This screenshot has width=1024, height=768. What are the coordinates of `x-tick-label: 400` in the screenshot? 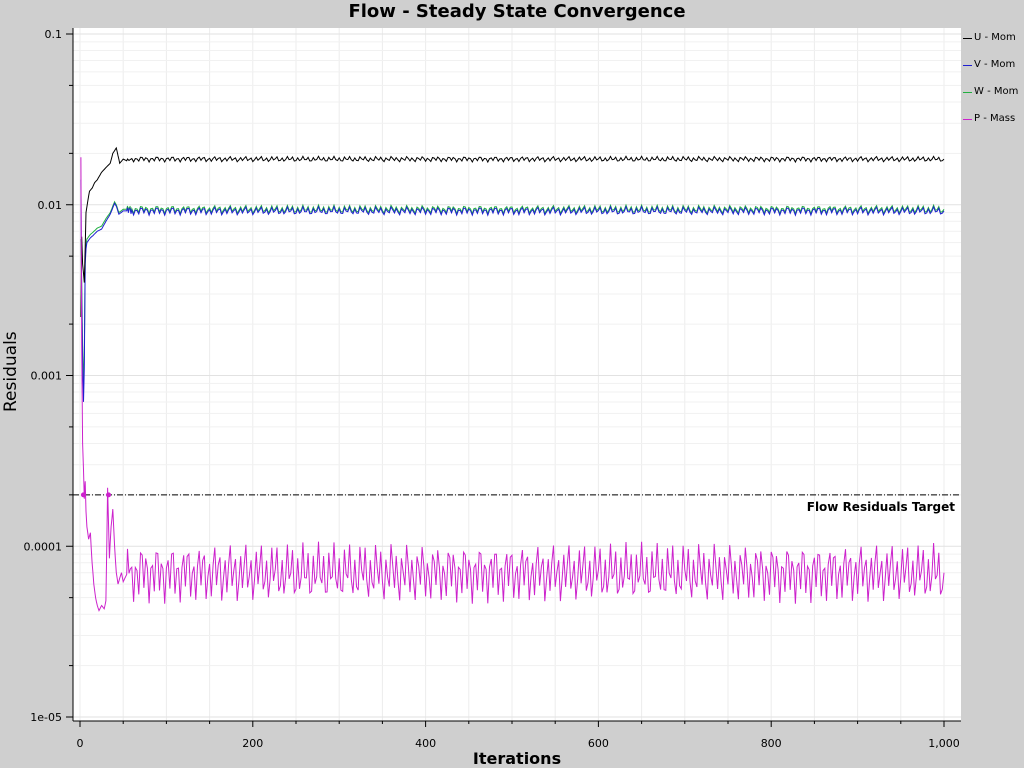 It's located at (425, 743).